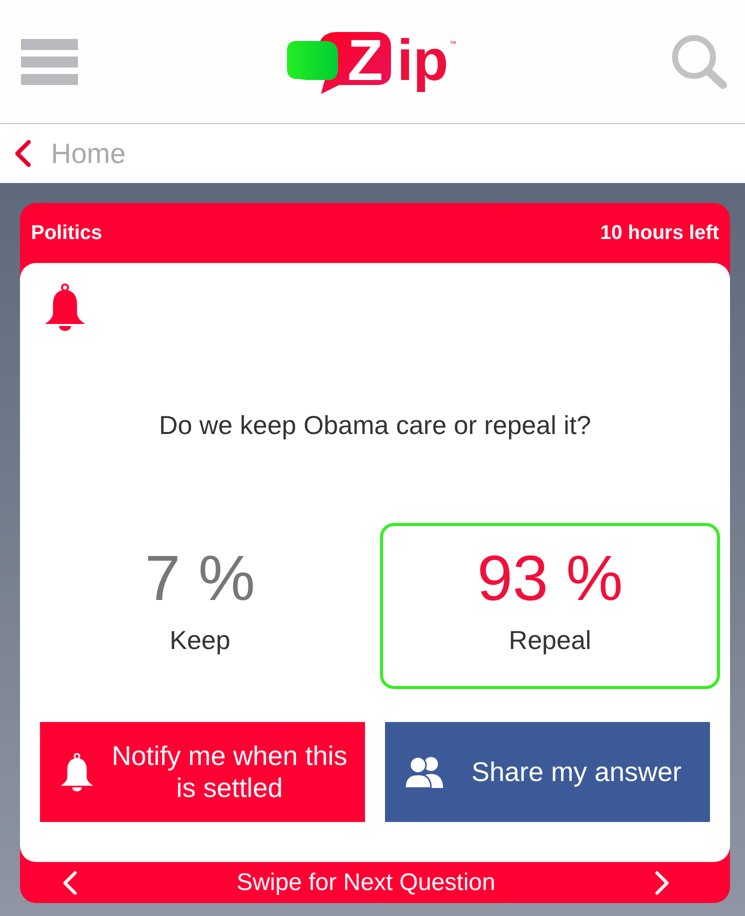 This screenshot has width=745, height=916. I want to click on share-button: Share my answer, so click(547, 772).